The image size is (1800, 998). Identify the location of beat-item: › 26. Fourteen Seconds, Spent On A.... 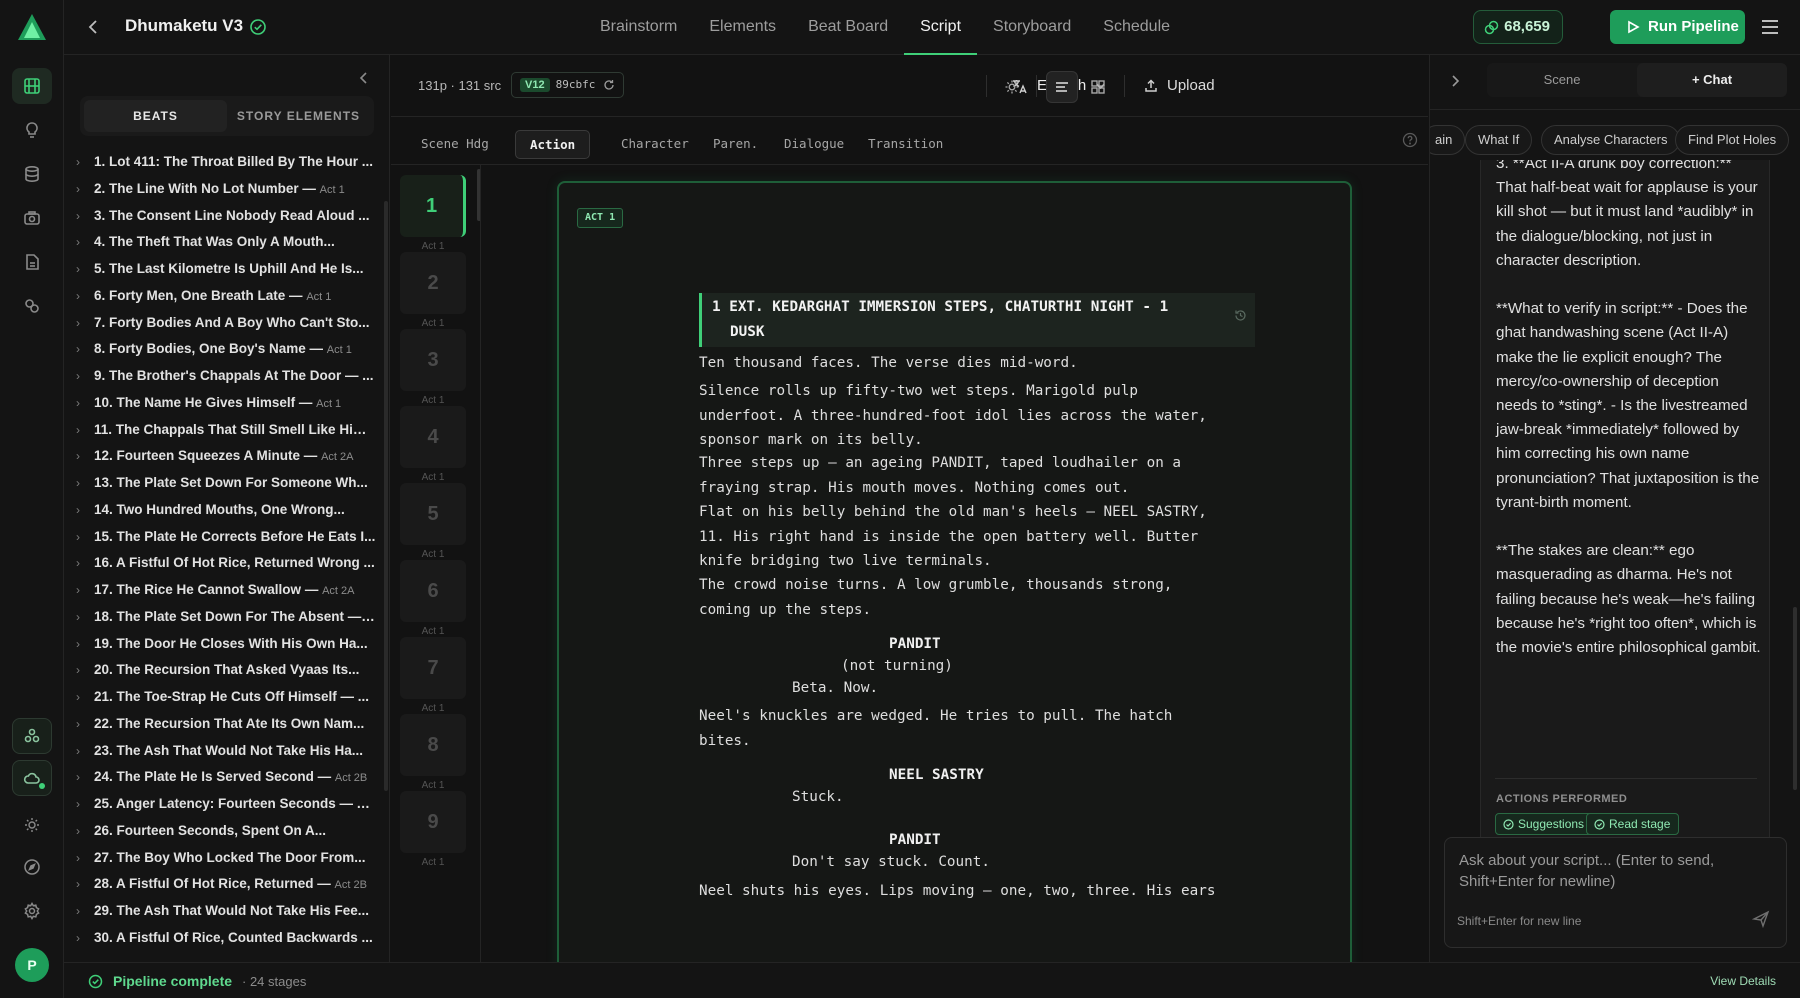
(225, 831).